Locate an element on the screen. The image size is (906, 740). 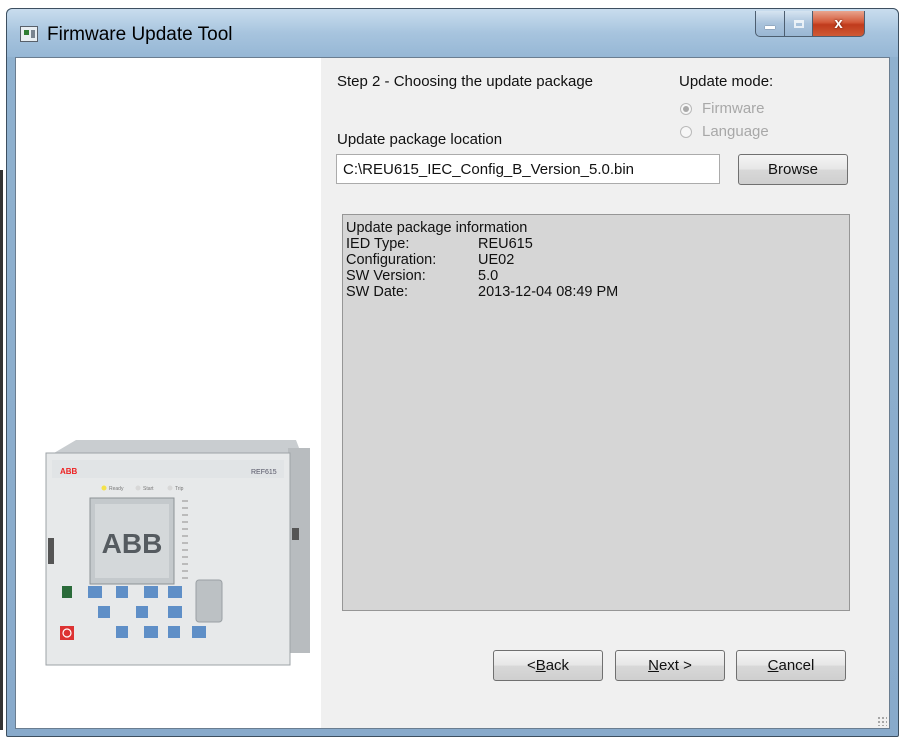
radio-firmware-label: Firmware is located at coordinates (733, 108).